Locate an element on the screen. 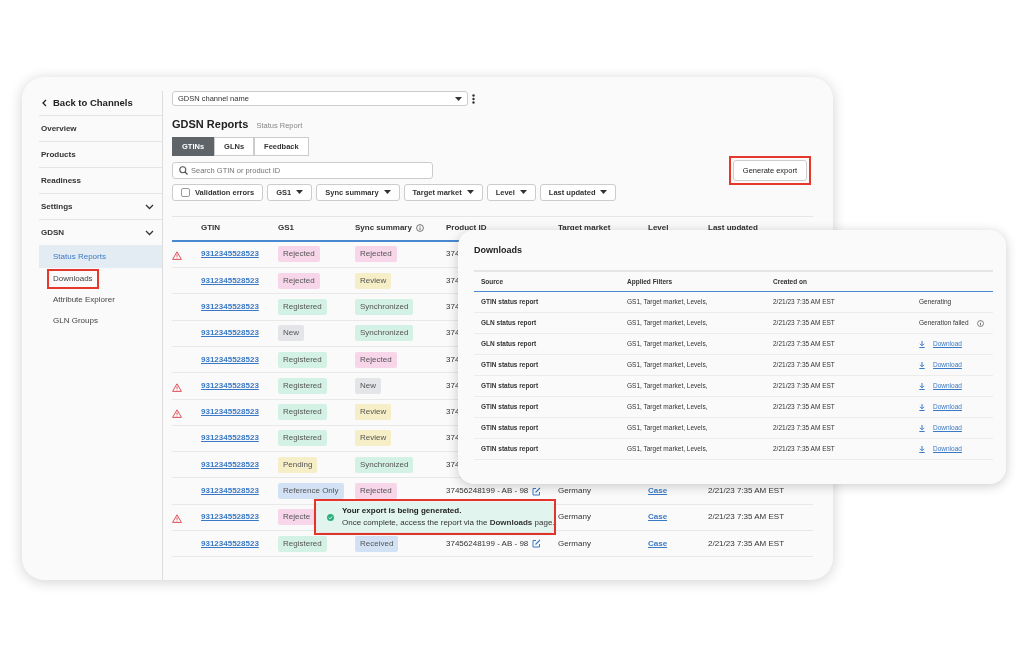  column-header: Last updated is located at coordinates (733, 228).